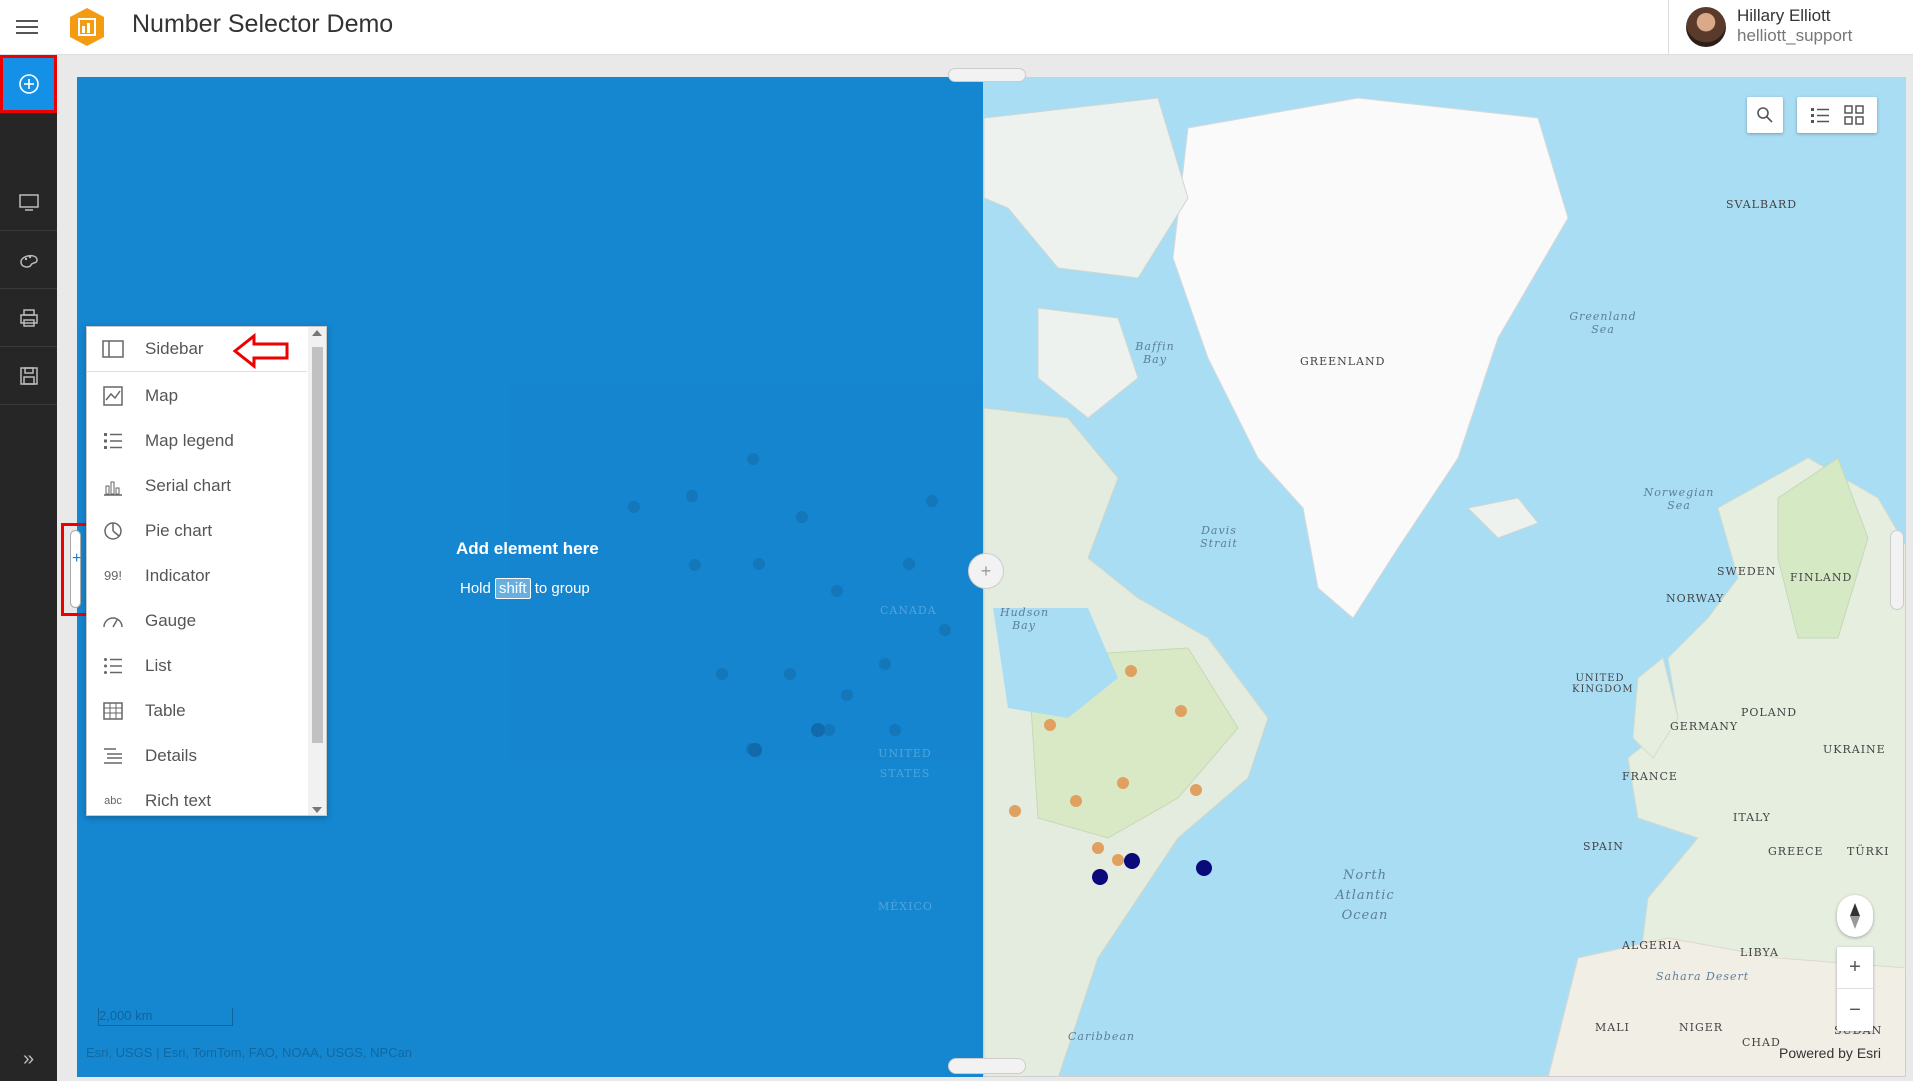 This screenshot has width=1913, height=1081. What do you see at coordinates (1219, 537) in the screenshot?
I see `map-label: Davis Strait` at bounding box center [1219, 537].